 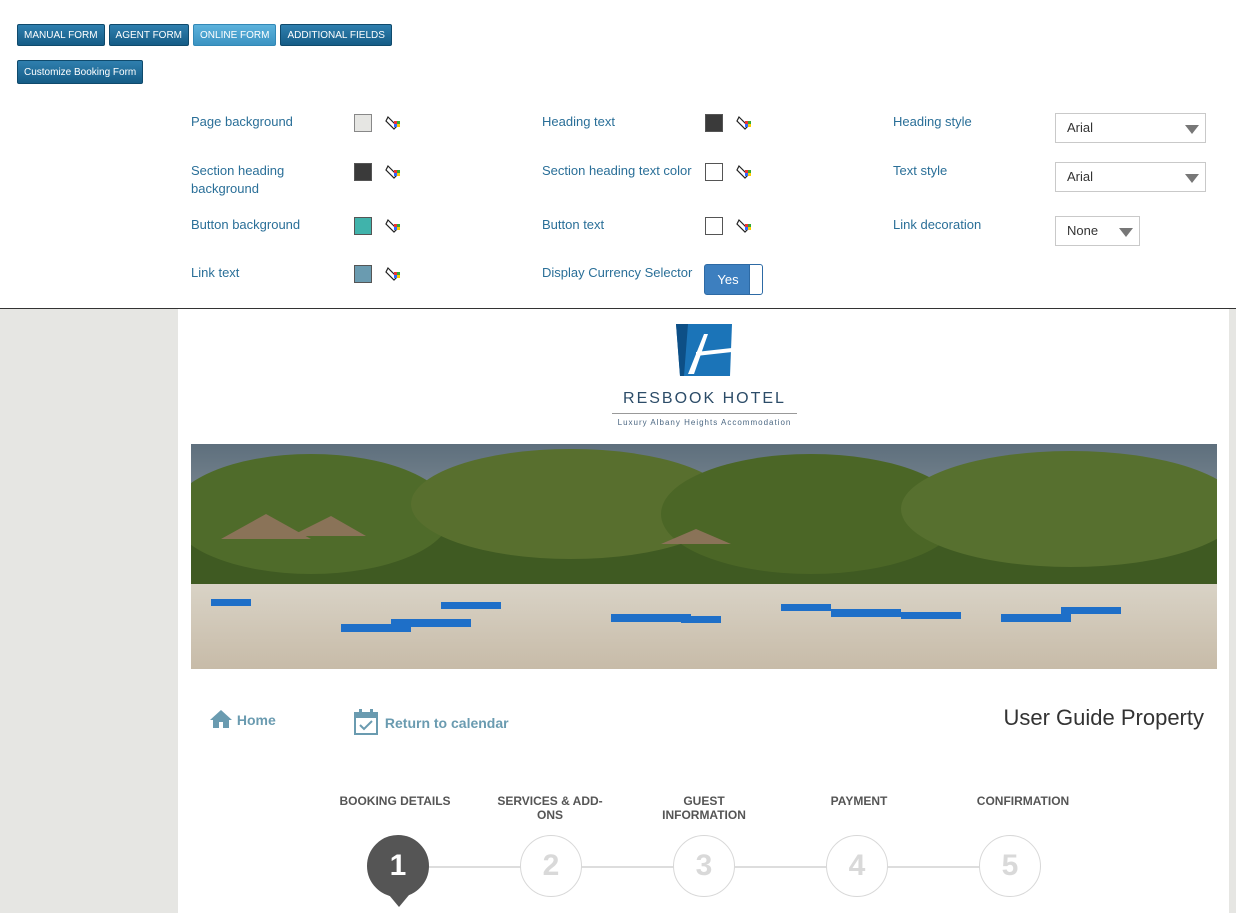 I want to click on calendar-check-icon, so click(x=366, y=722).